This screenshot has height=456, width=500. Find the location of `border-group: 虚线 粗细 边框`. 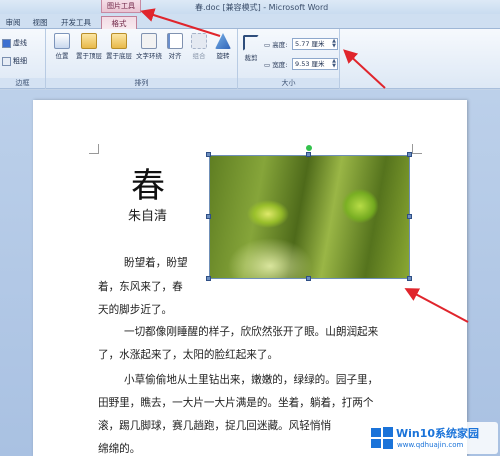

border-group: 虚线 粗细 边框 is located at coordinates (23, 59).